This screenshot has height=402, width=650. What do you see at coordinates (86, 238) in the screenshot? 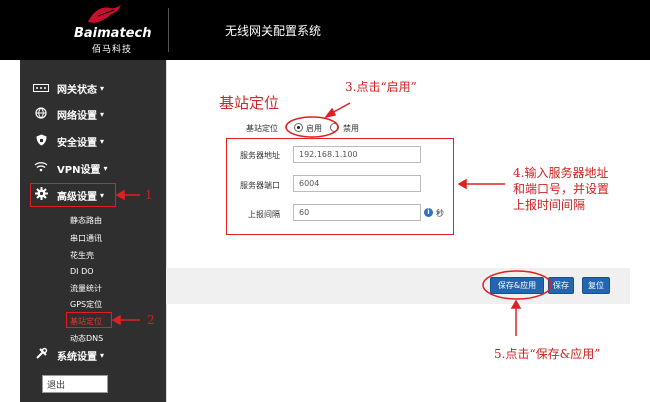
I see `sub-item-serial: 串口通讯` at bounding box center [86, 238].